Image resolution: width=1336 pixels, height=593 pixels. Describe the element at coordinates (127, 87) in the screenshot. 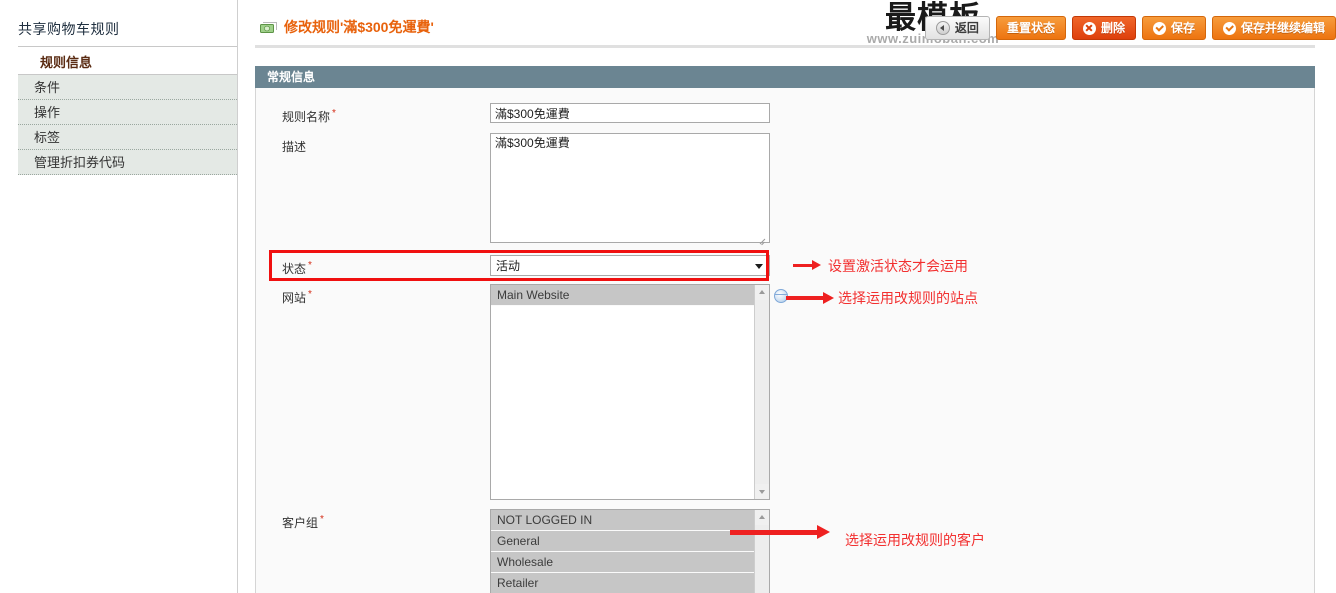

I see `sidebar-item-conditions: 条件` at that location.